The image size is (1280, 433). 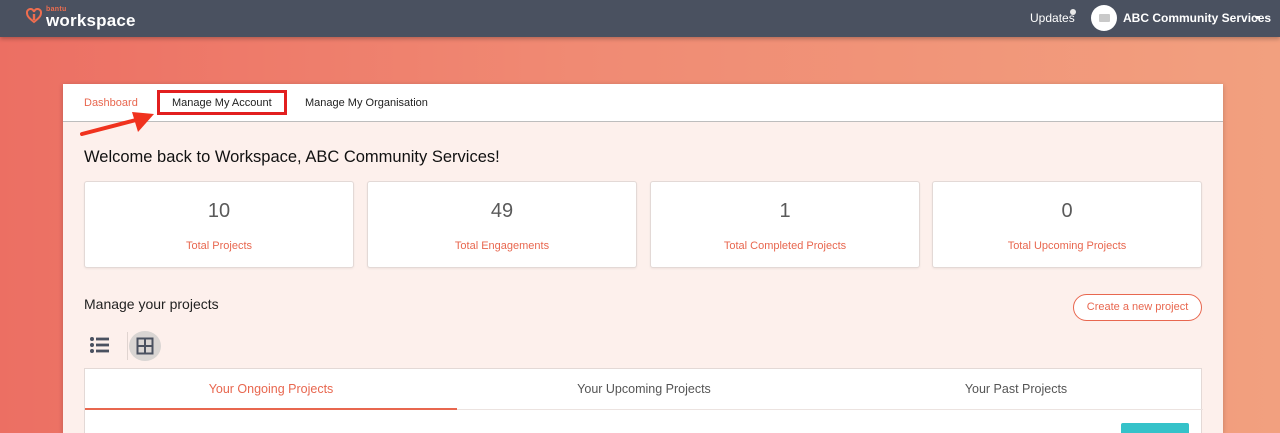 What do you see at coordinates (502, 224) in the screenshot?
I see `stat-card-total-engagements: 49 Total Engagements` at bounding box center [502, 224].